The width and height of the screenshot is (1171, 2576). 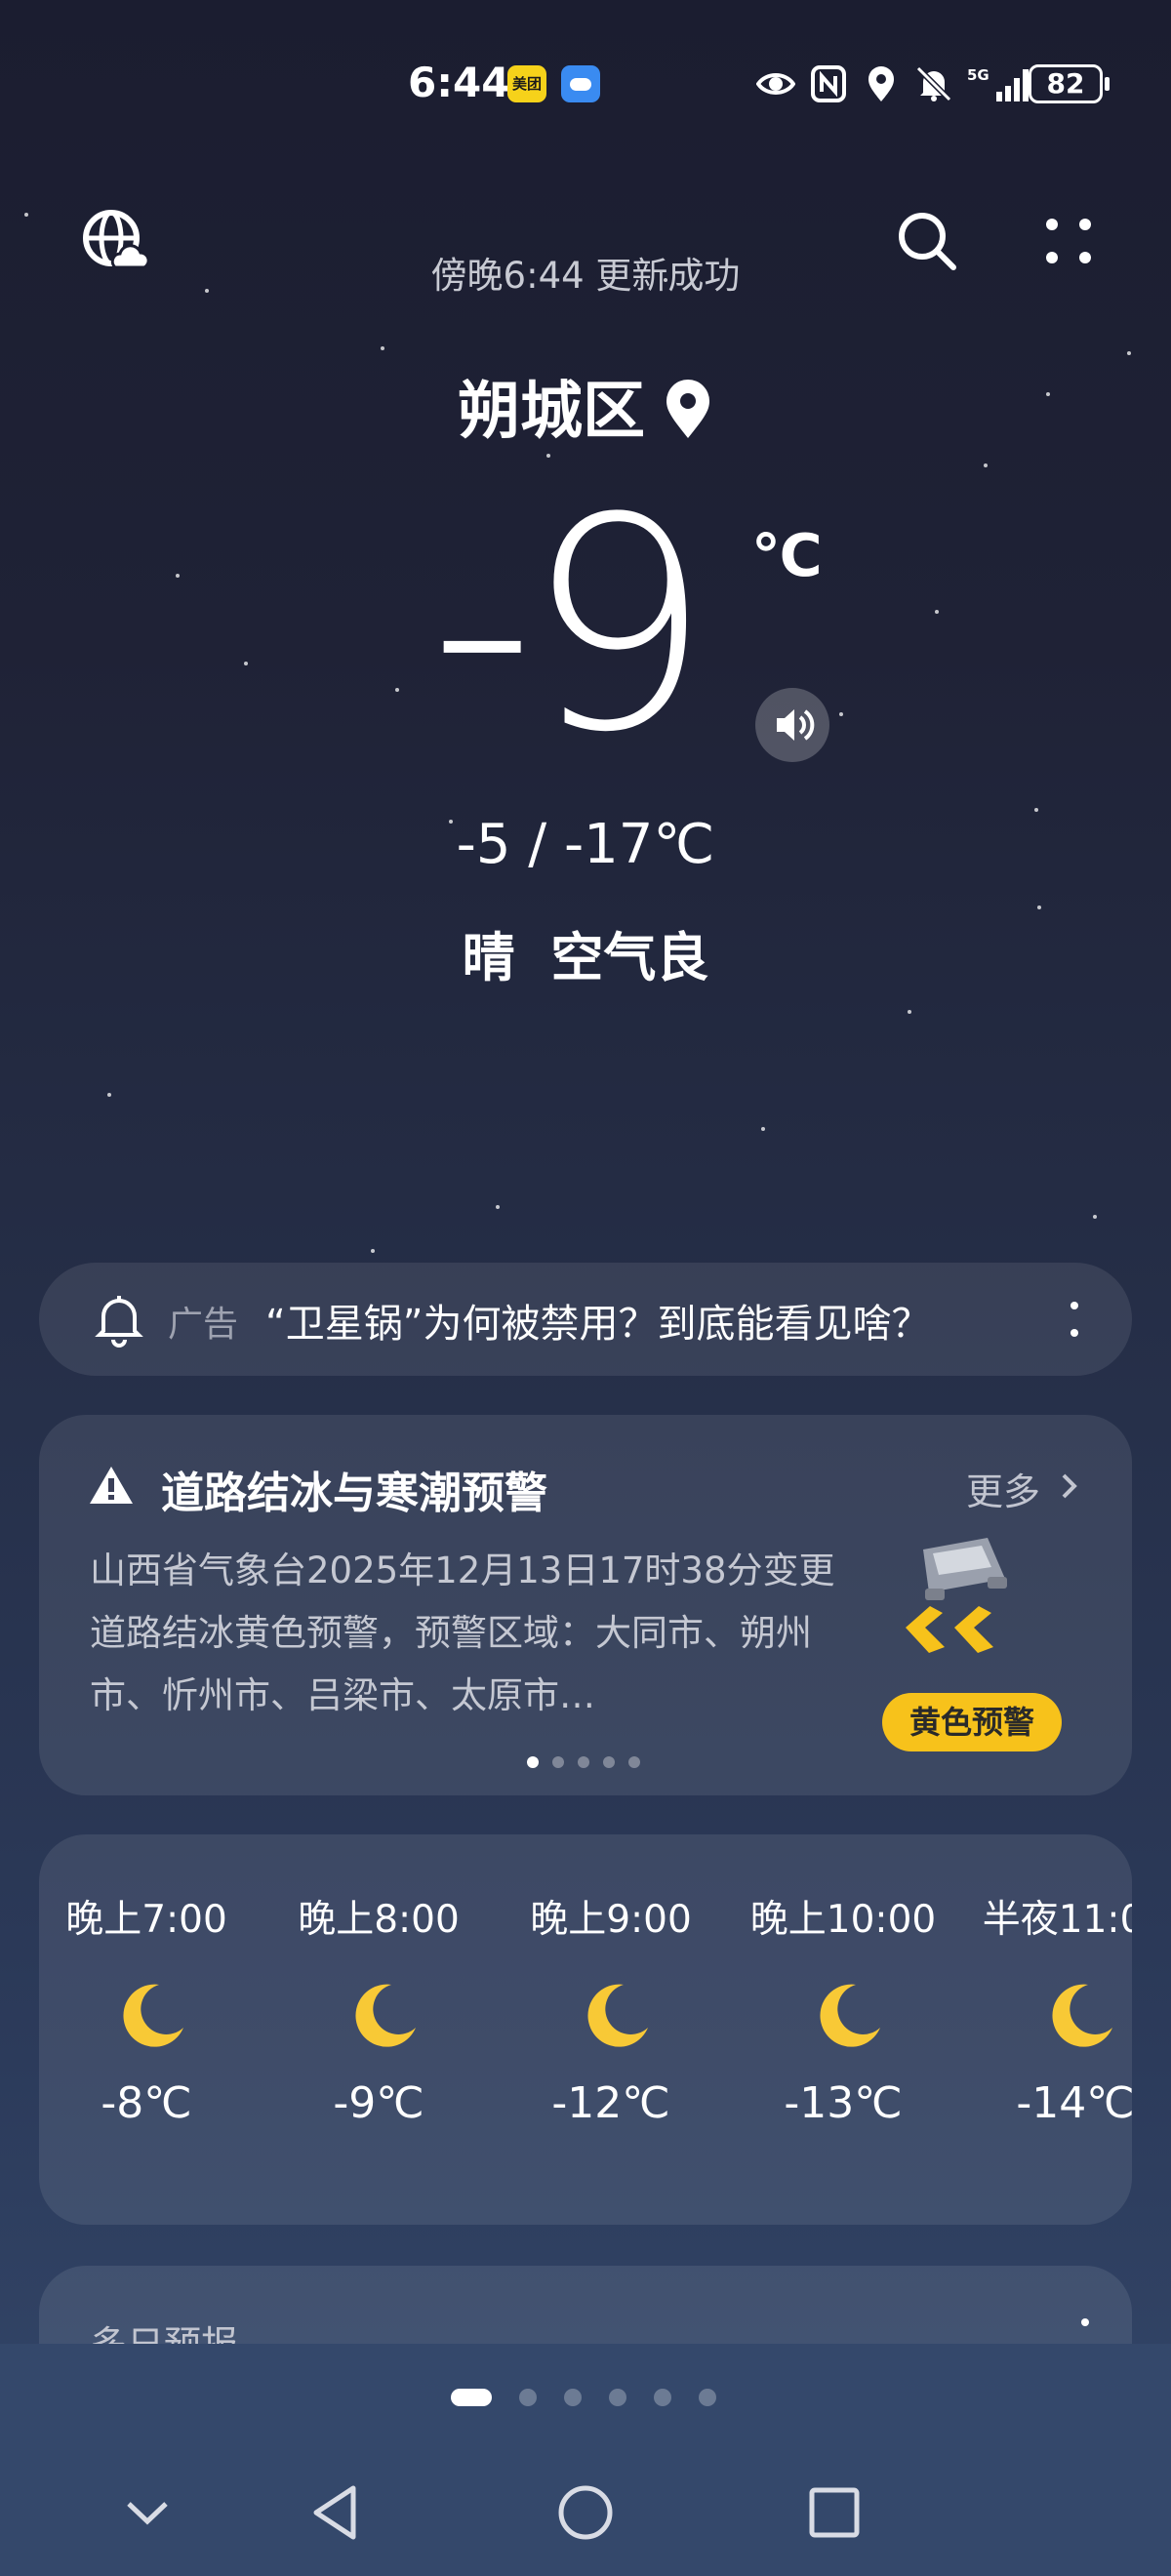 What do you see at coordinates (956, 1595) in the screenshot?
I see `icy-road-car-icon` at bounding box center [956, 1595].